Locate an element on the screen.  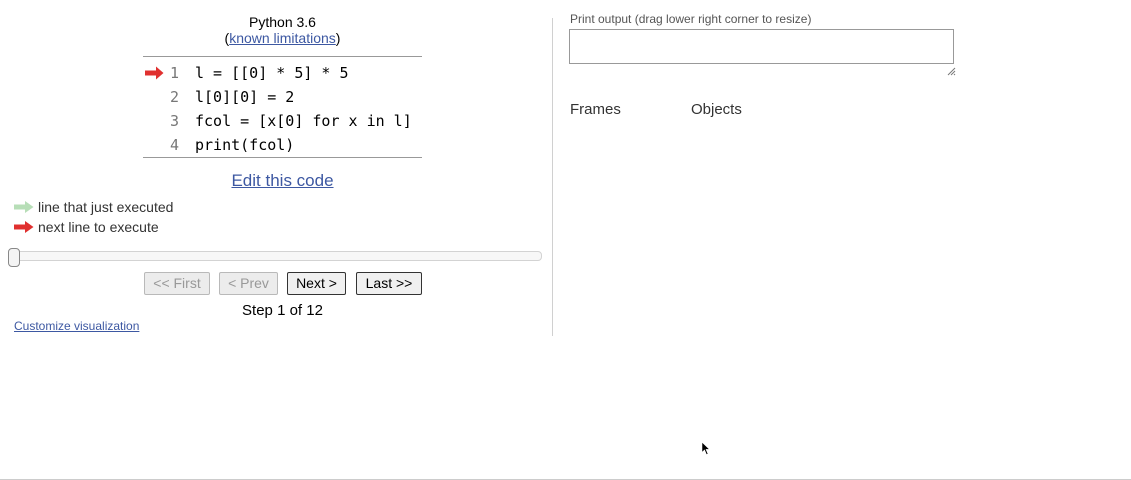
code-line-3: 3 fcol = [x[0] for x in l] is located at coordinates (282, 121).